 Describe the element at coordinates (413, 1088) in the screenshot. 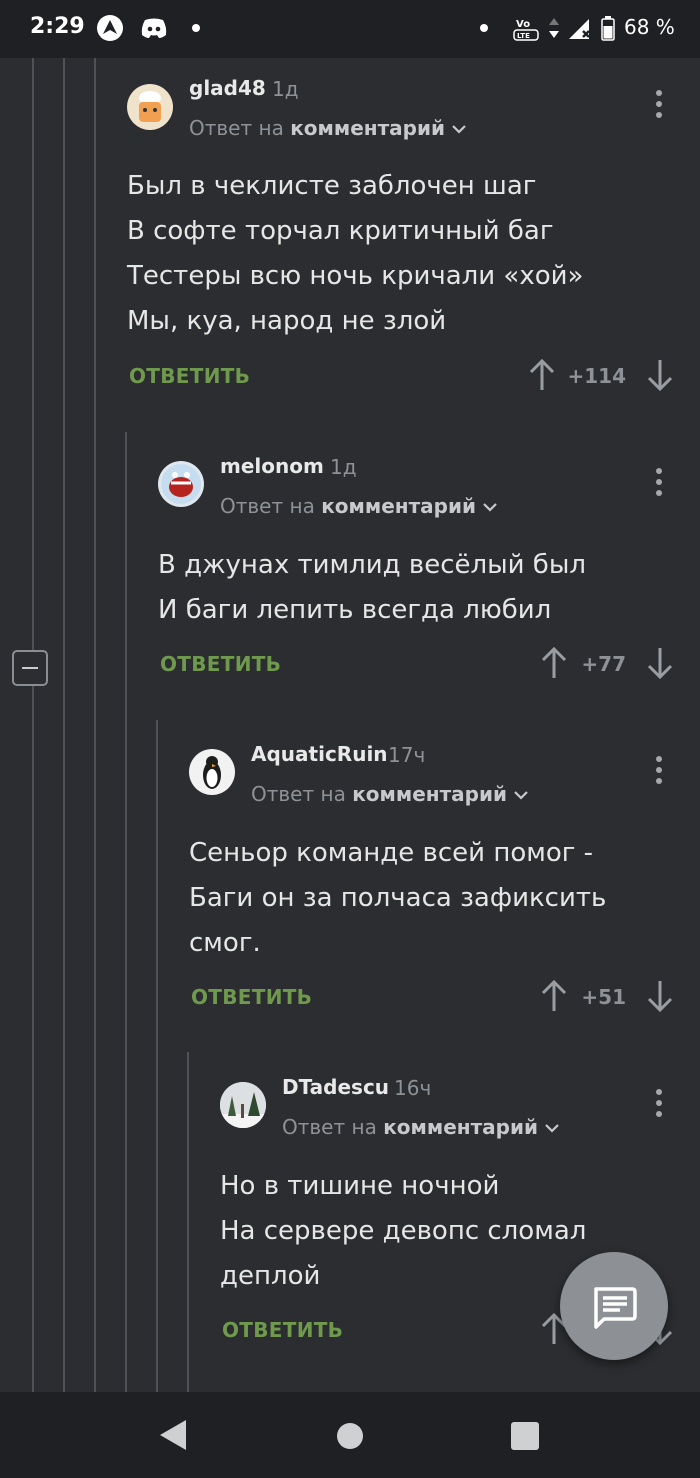

I see `comment-age: 16ч` at that location.